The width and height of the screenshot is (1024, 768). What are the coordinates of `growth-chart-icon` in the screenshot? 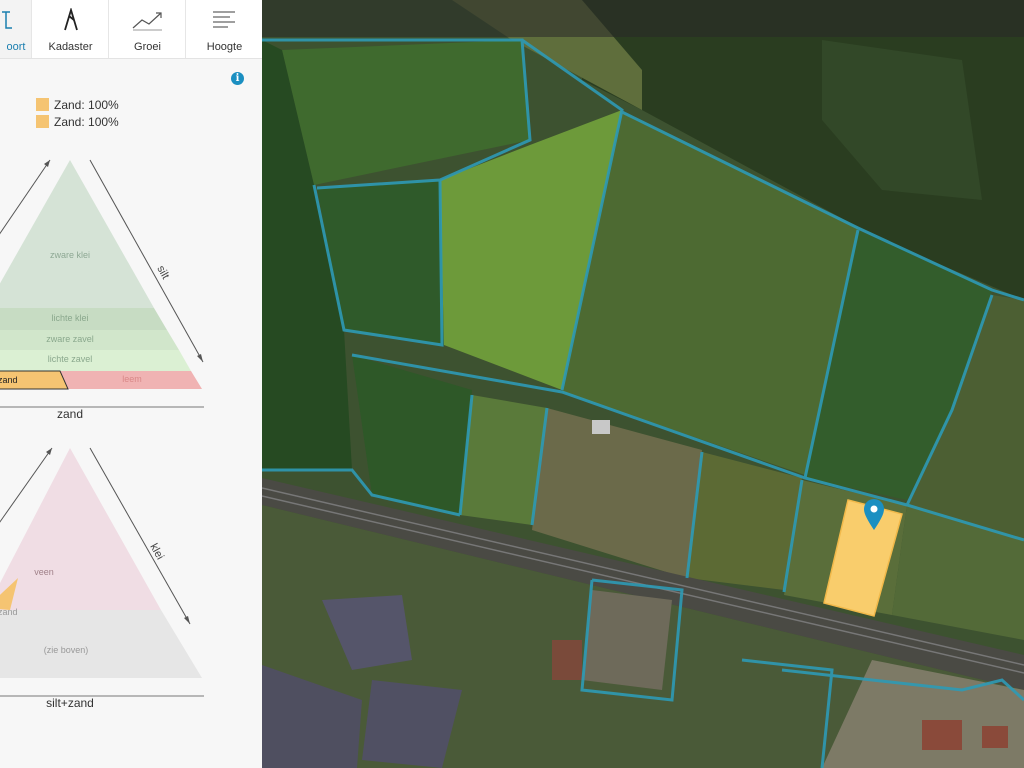 It's located at (147, 21).